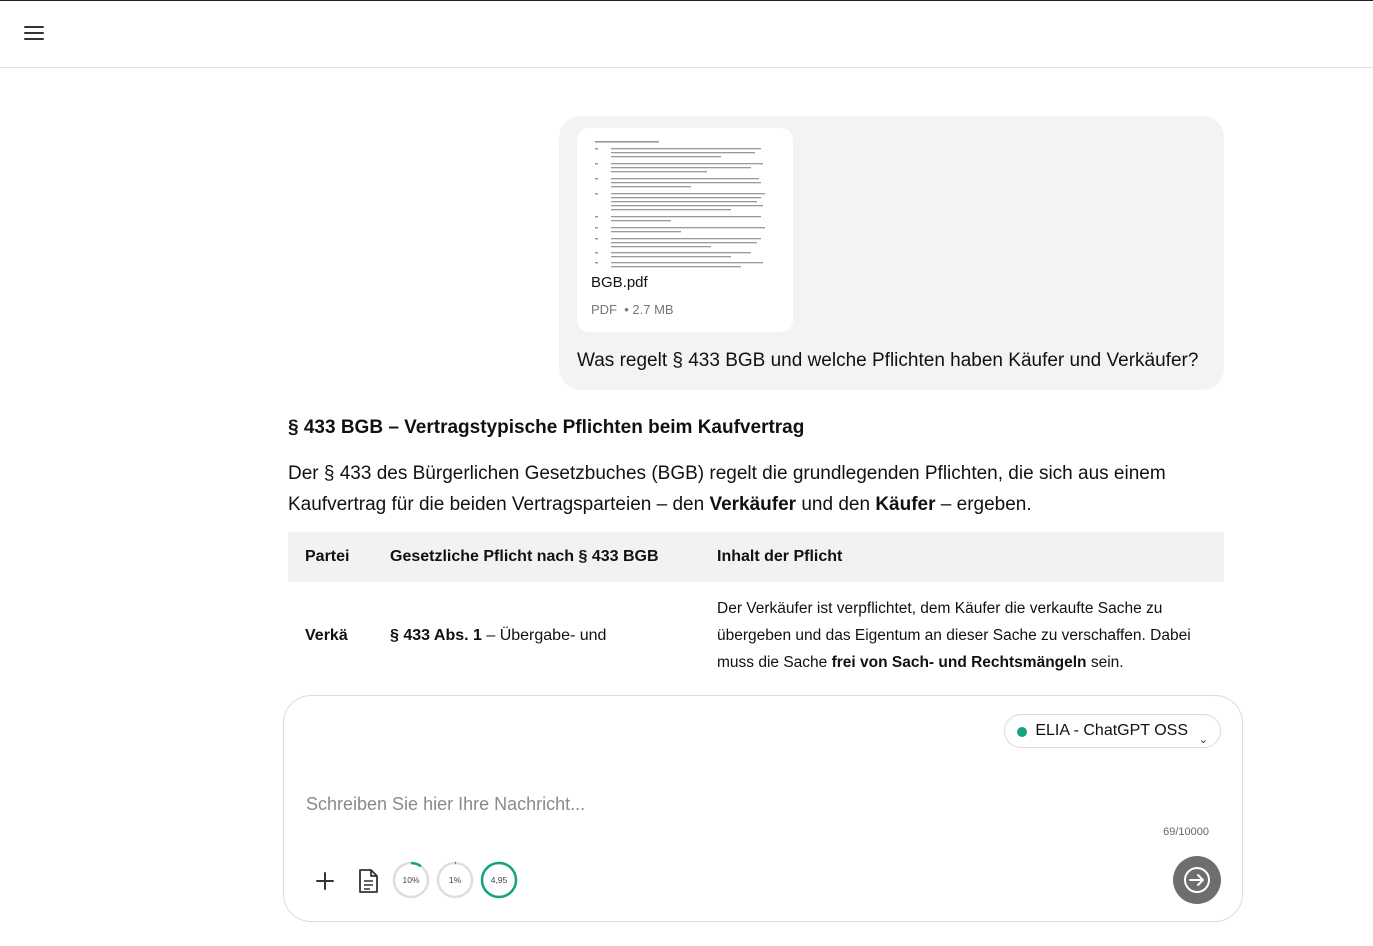  I want to click on attachment-filename: BGB.pdf, so click(619, 282).